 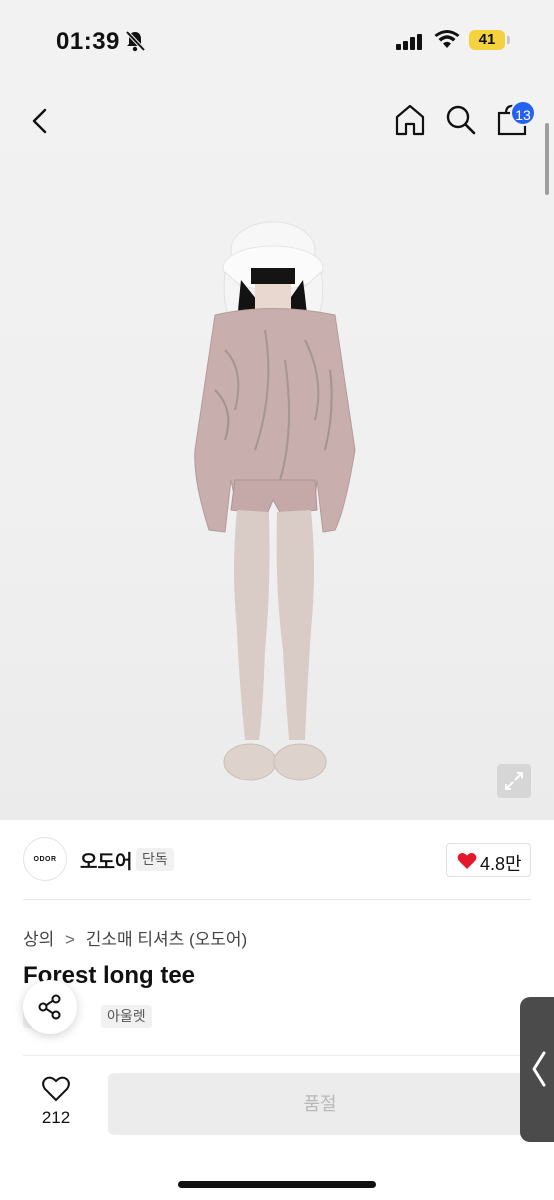 What do you see at coordinates (88, 41) in the screenshot?
I see `status-time: 01:39` at bounding box center [88, 41].